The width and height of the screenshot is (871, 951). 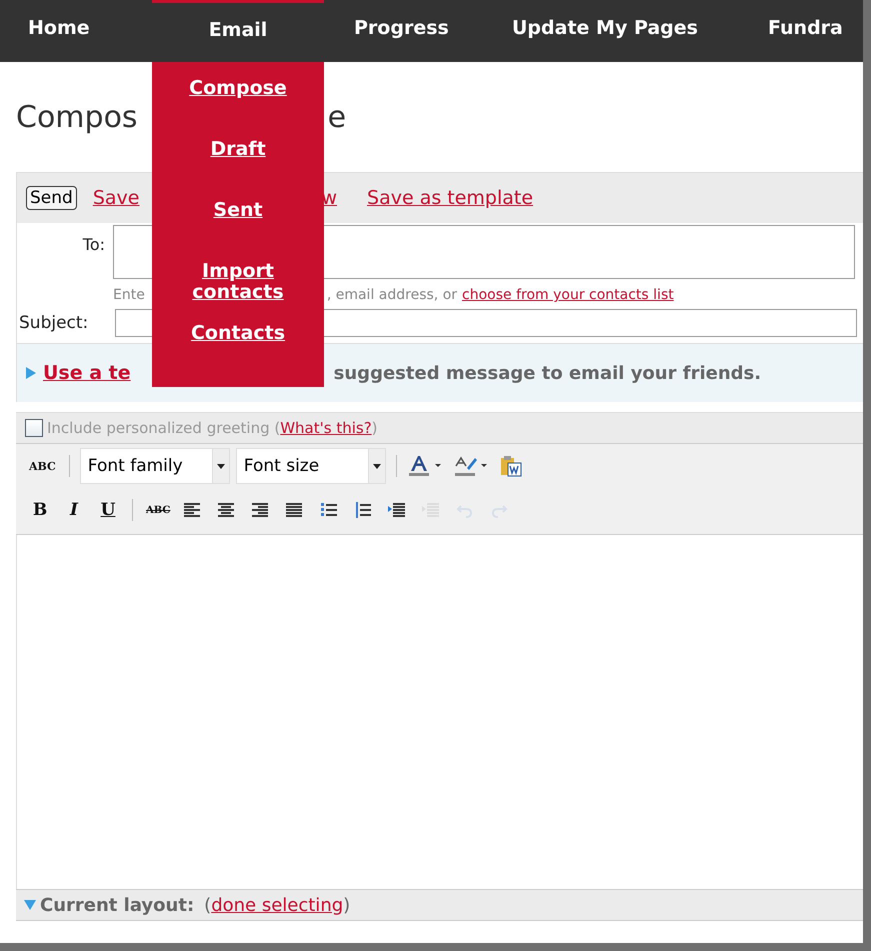 I want to click on subject-label: Subject:, so click(x=54, y=323).